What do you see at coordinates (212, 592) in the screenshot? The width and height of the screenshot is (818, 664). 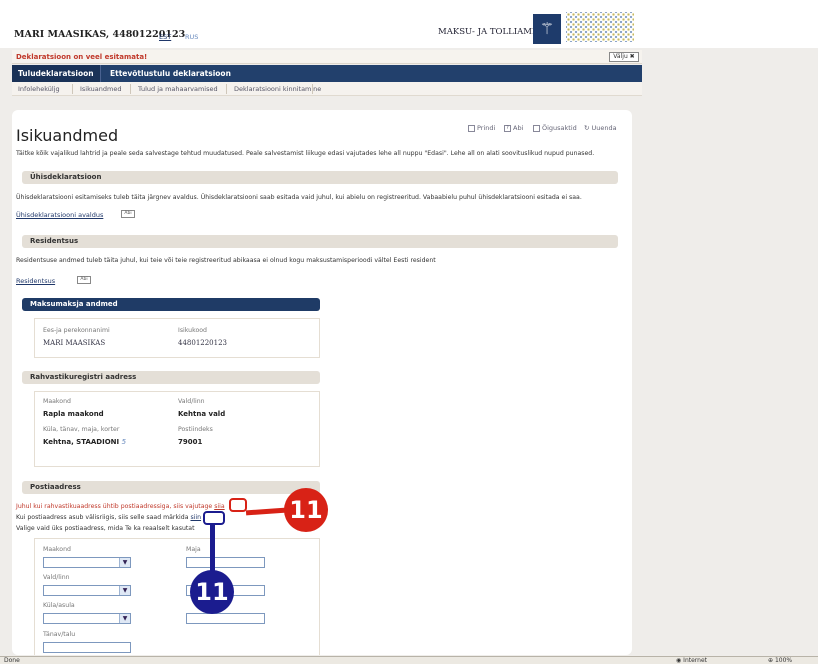 I see `blue-callout-badge: 11` at bounding box center [212, 592].